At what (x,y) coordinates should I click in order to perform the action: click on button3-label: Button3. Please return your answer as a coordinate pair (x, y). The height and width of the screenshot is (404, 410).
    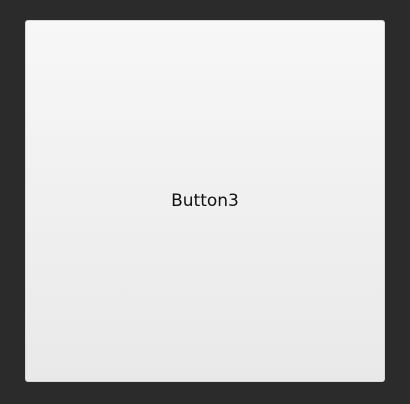
    Looking at the image, I should click on (205, 201).